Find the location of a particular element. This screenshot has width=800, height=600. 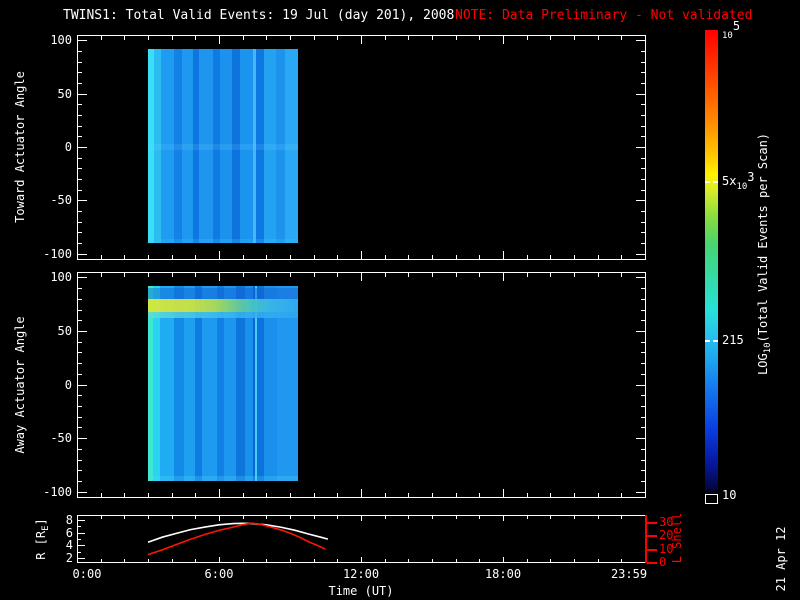

time-tick-label: 6:00 is located at coordinates (219, 574).